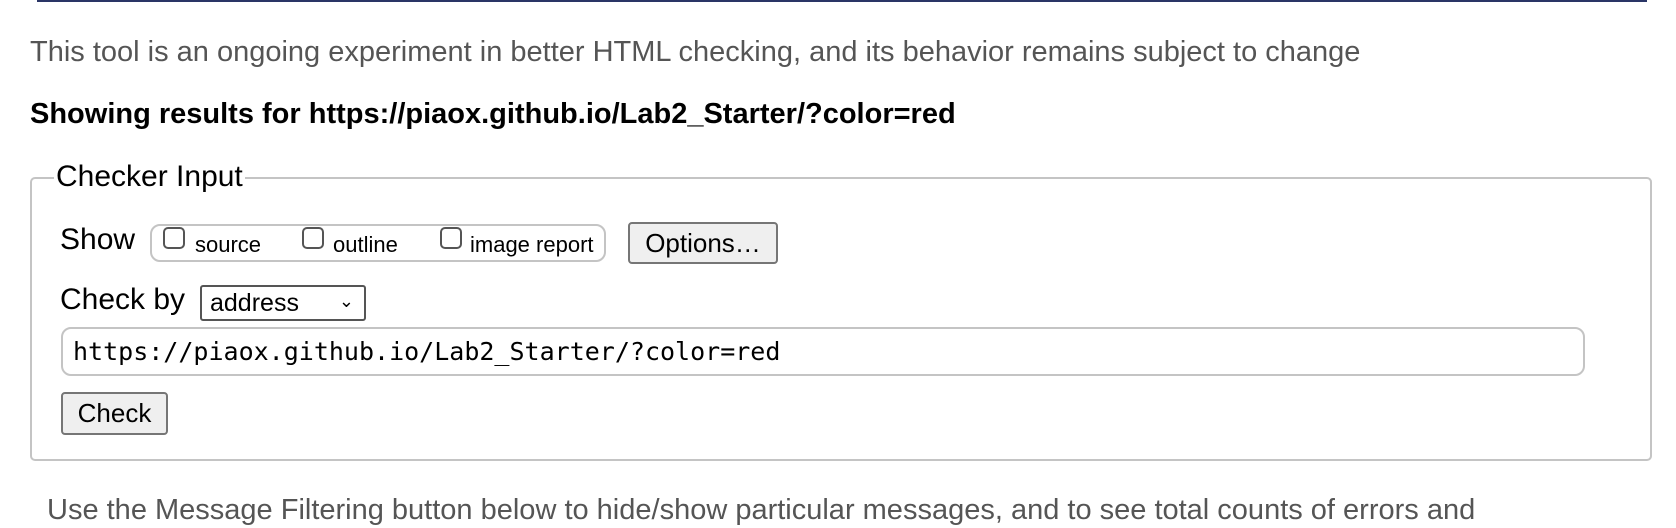 This screenshot has width=1676, height=528. Describe the element at coordinates (98, 239) in the screenshot. I see `show-label: Show` at that location.